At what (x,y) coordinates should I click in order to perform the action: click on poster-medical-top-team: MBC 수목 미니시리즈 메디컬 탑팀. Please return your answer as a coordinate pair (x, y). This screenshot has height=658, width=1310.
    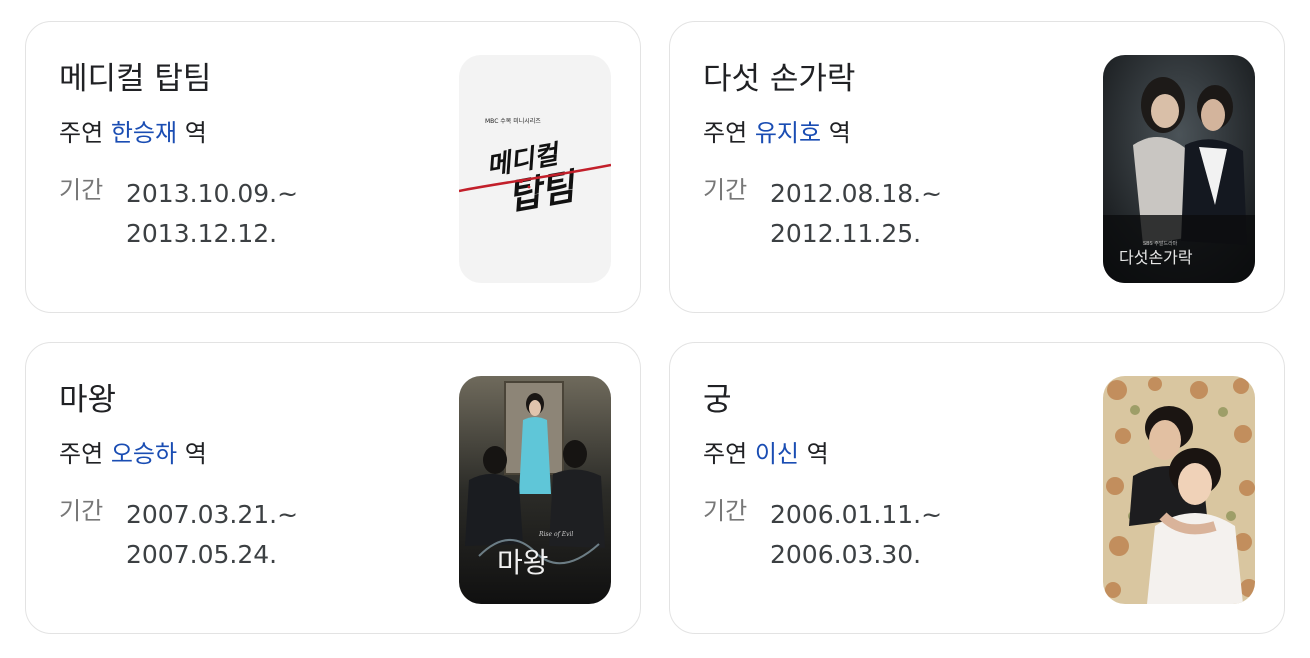
    Looking at the image, I should click on (535, 169).